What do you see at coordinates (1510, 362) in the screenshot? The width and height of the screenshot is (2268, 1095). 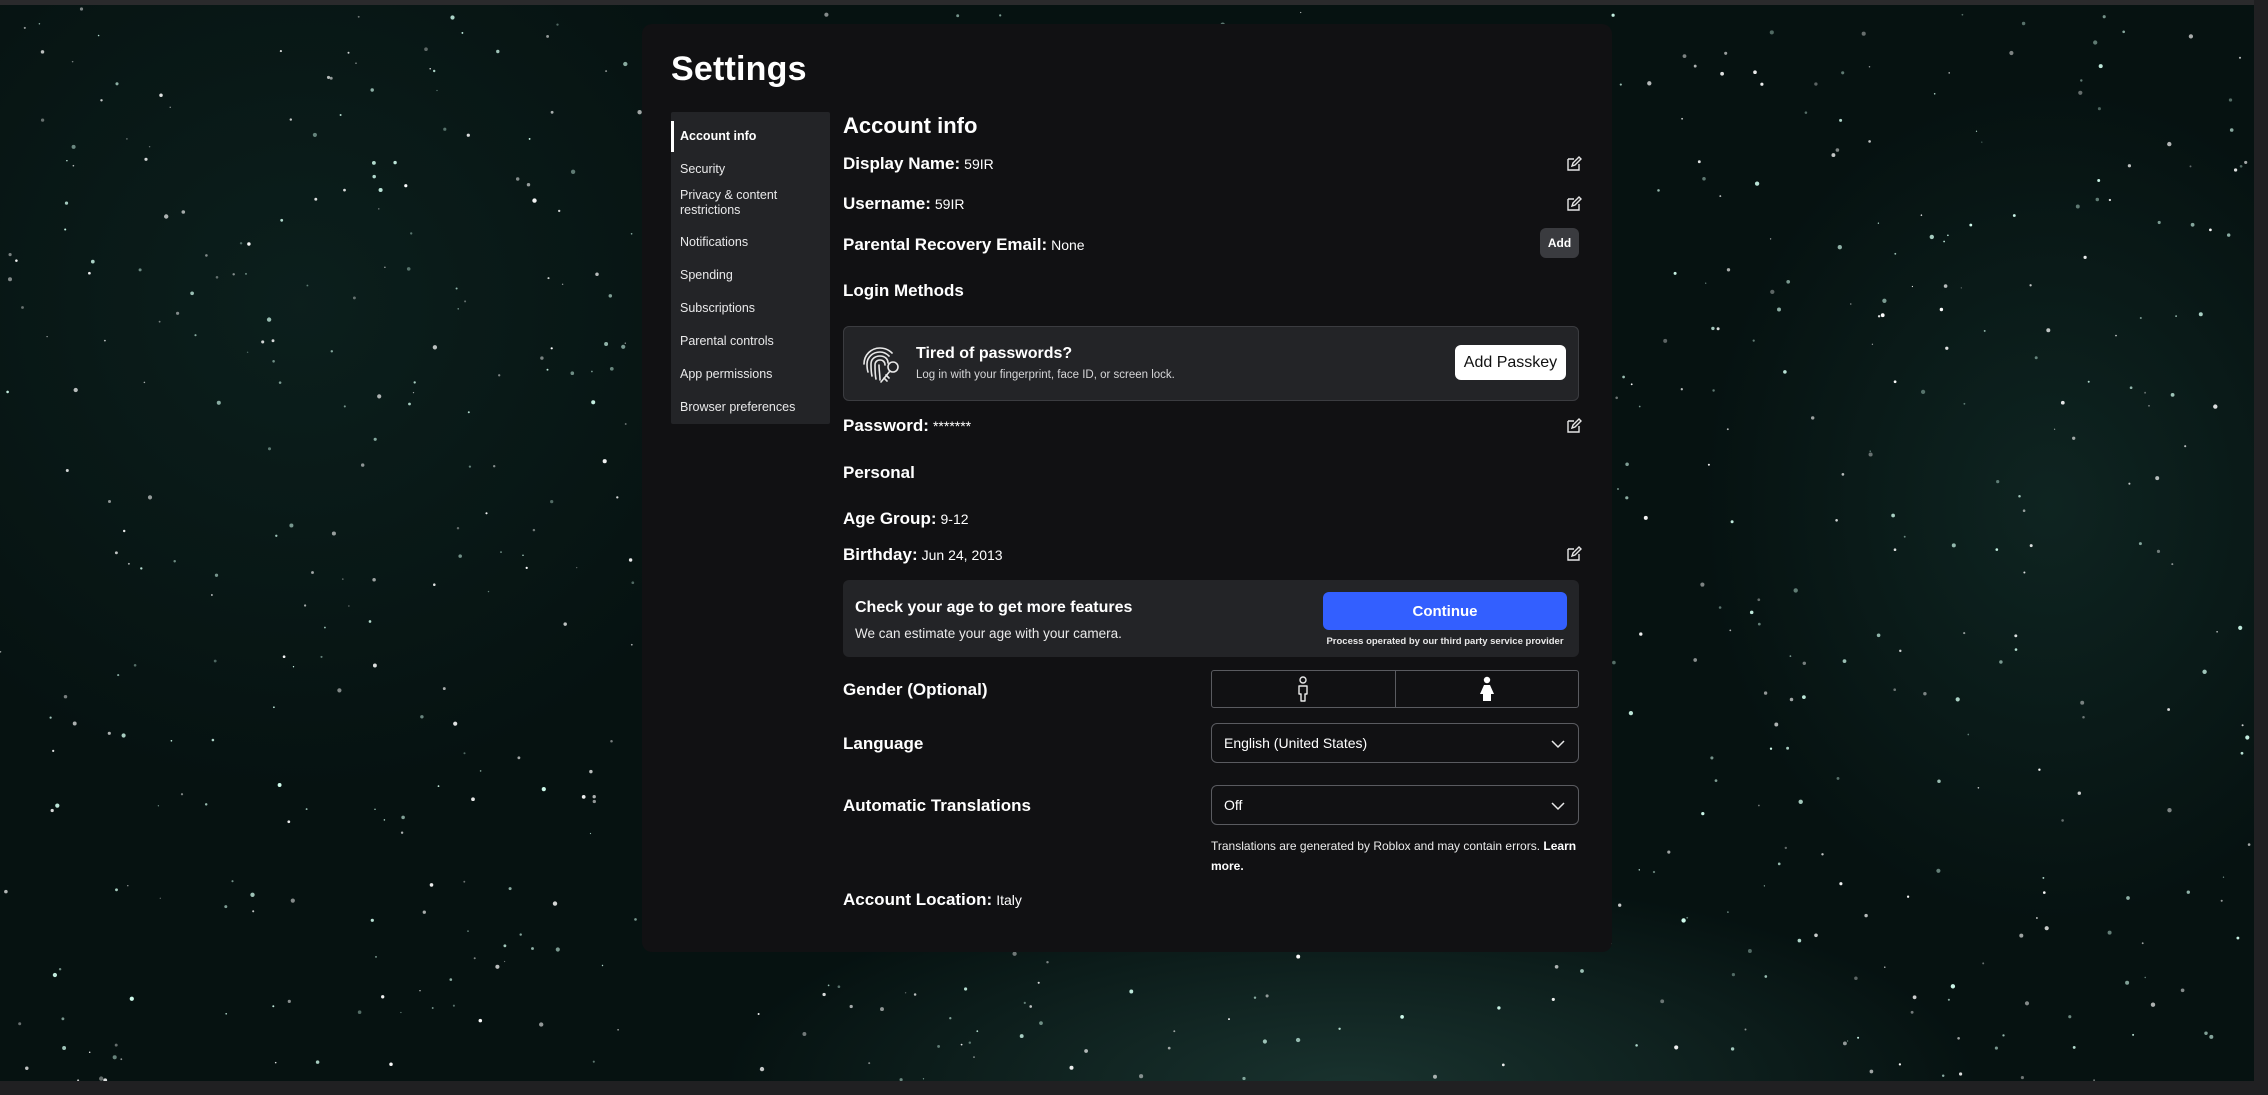 I see `add-passkey-button: Add Passkey` at bounding box center [1510, 362].